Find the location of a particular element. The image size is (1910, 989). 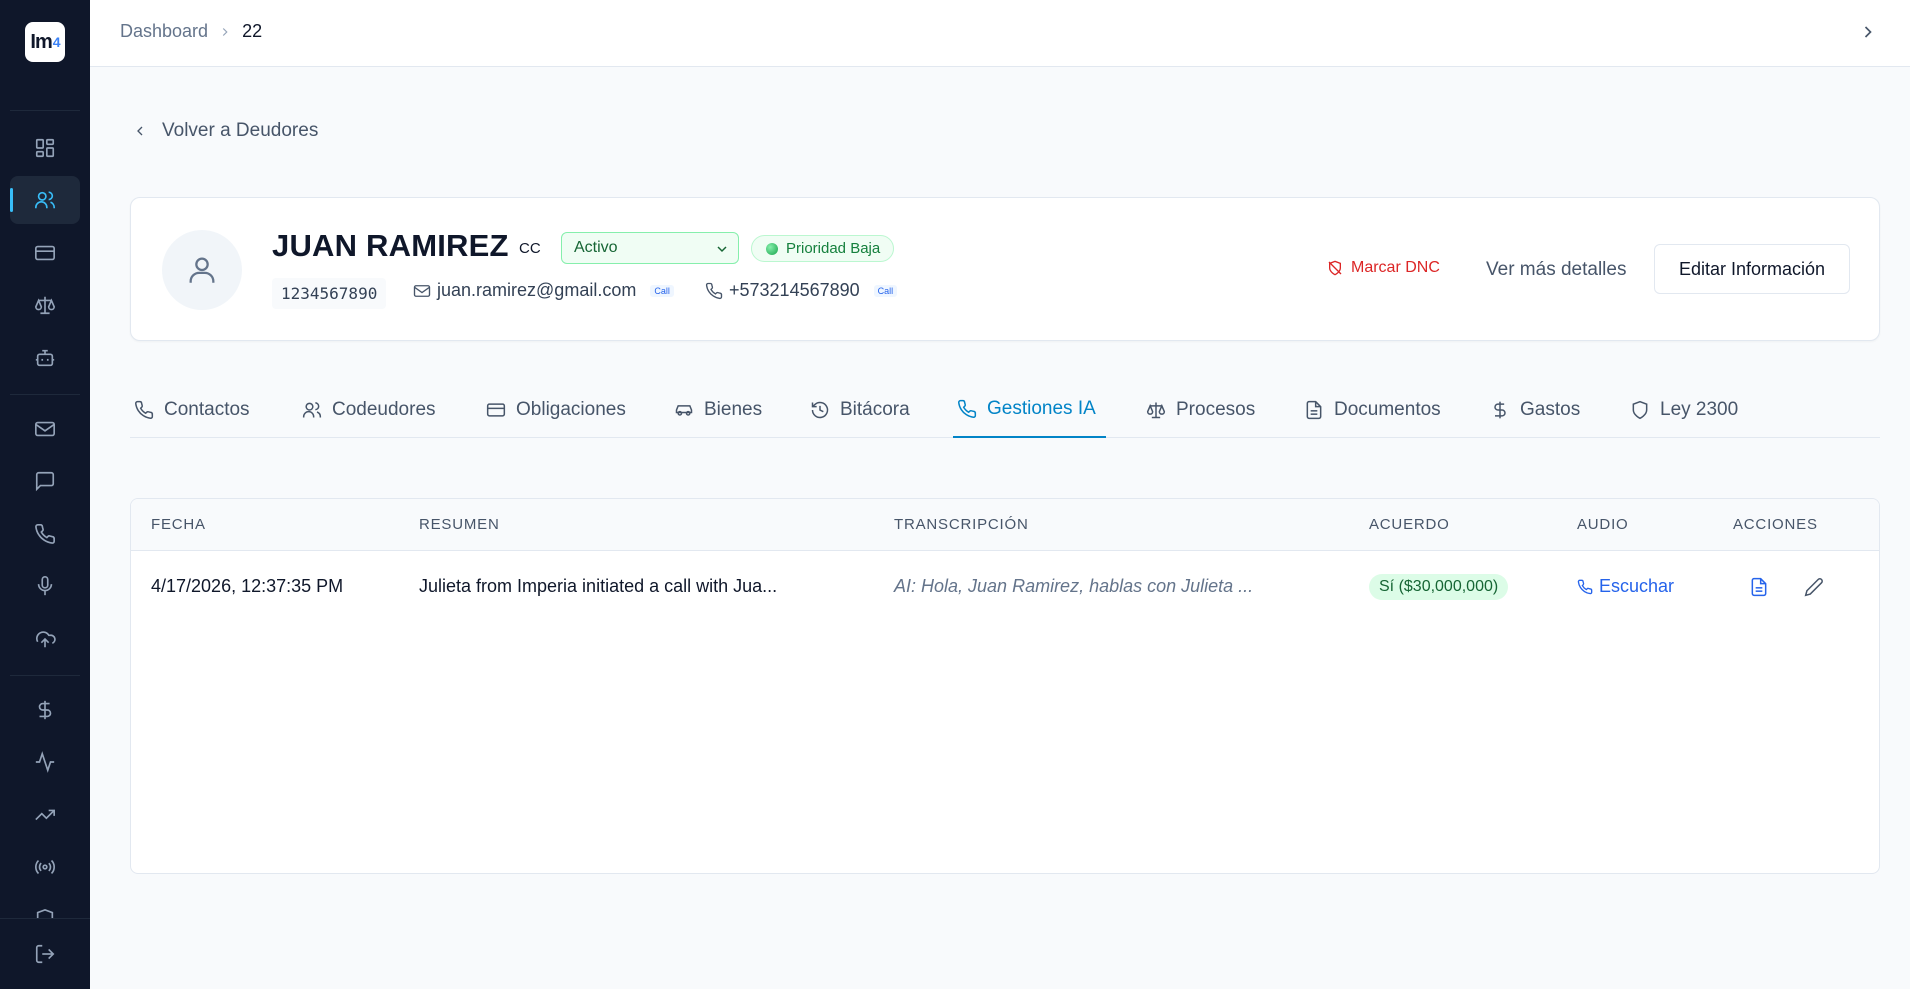

sidebar-item-calls is located at coordinates (45, 534).